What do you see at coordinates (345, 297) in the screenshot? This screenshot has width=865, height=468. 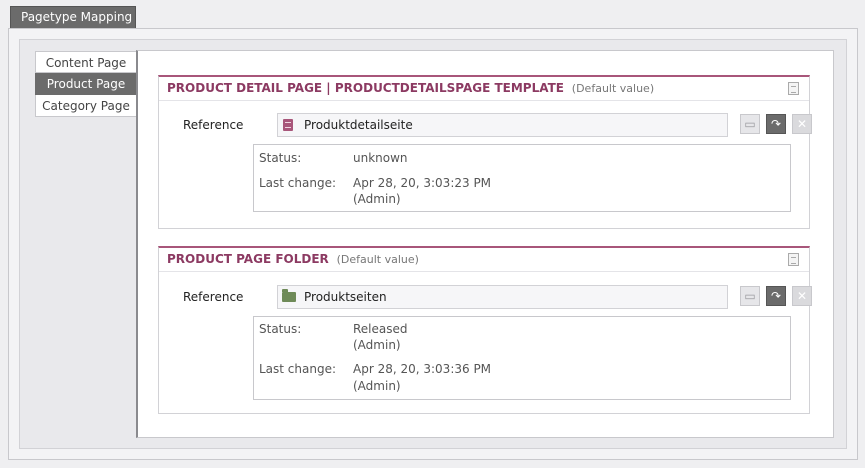 I see `reference-value: Produktseiten` at bounding box center [345, 297].